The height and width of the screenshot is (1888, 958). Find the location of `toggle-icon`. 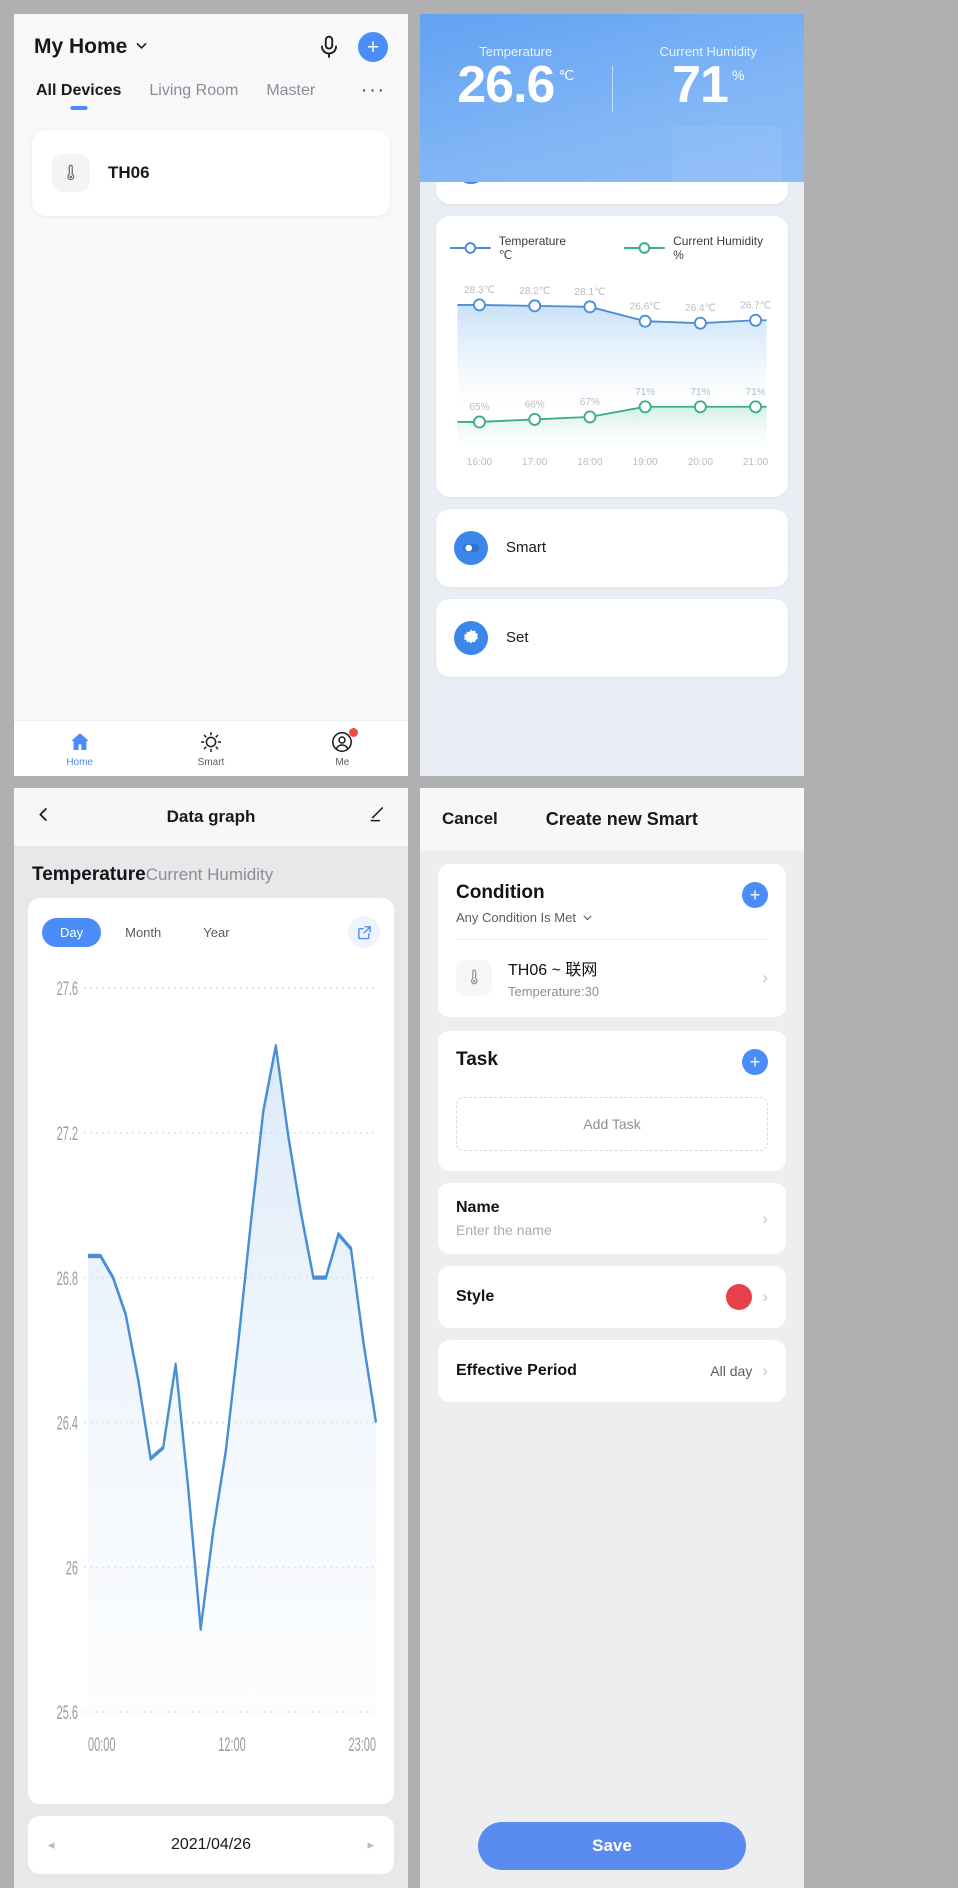

toggle-icon is located at coordinates (471, 547).